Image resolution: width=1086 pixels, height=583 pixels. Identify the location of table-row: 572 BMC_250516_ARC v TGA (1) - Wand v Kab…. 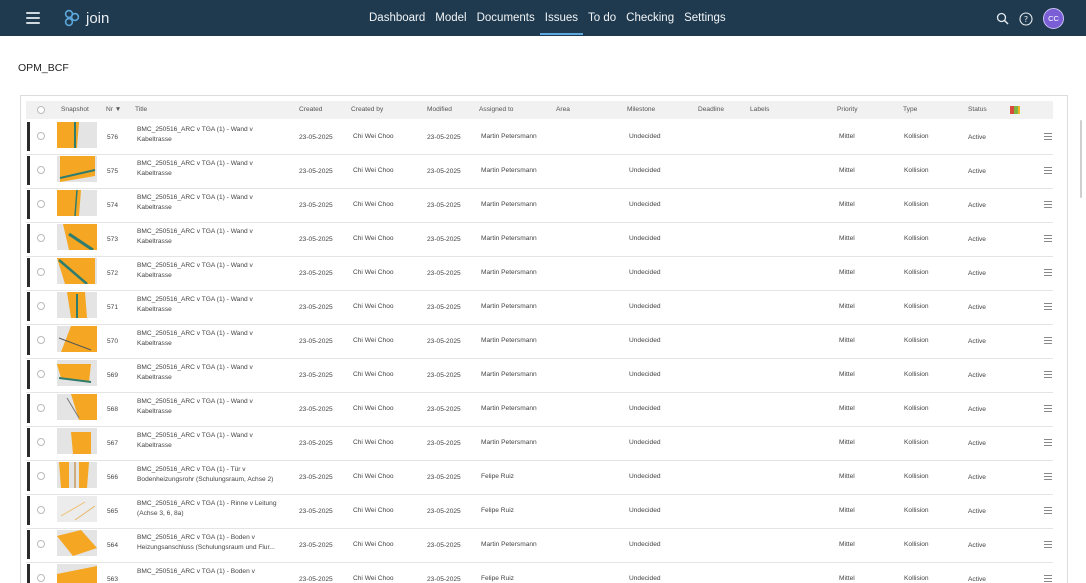
(539, 273).